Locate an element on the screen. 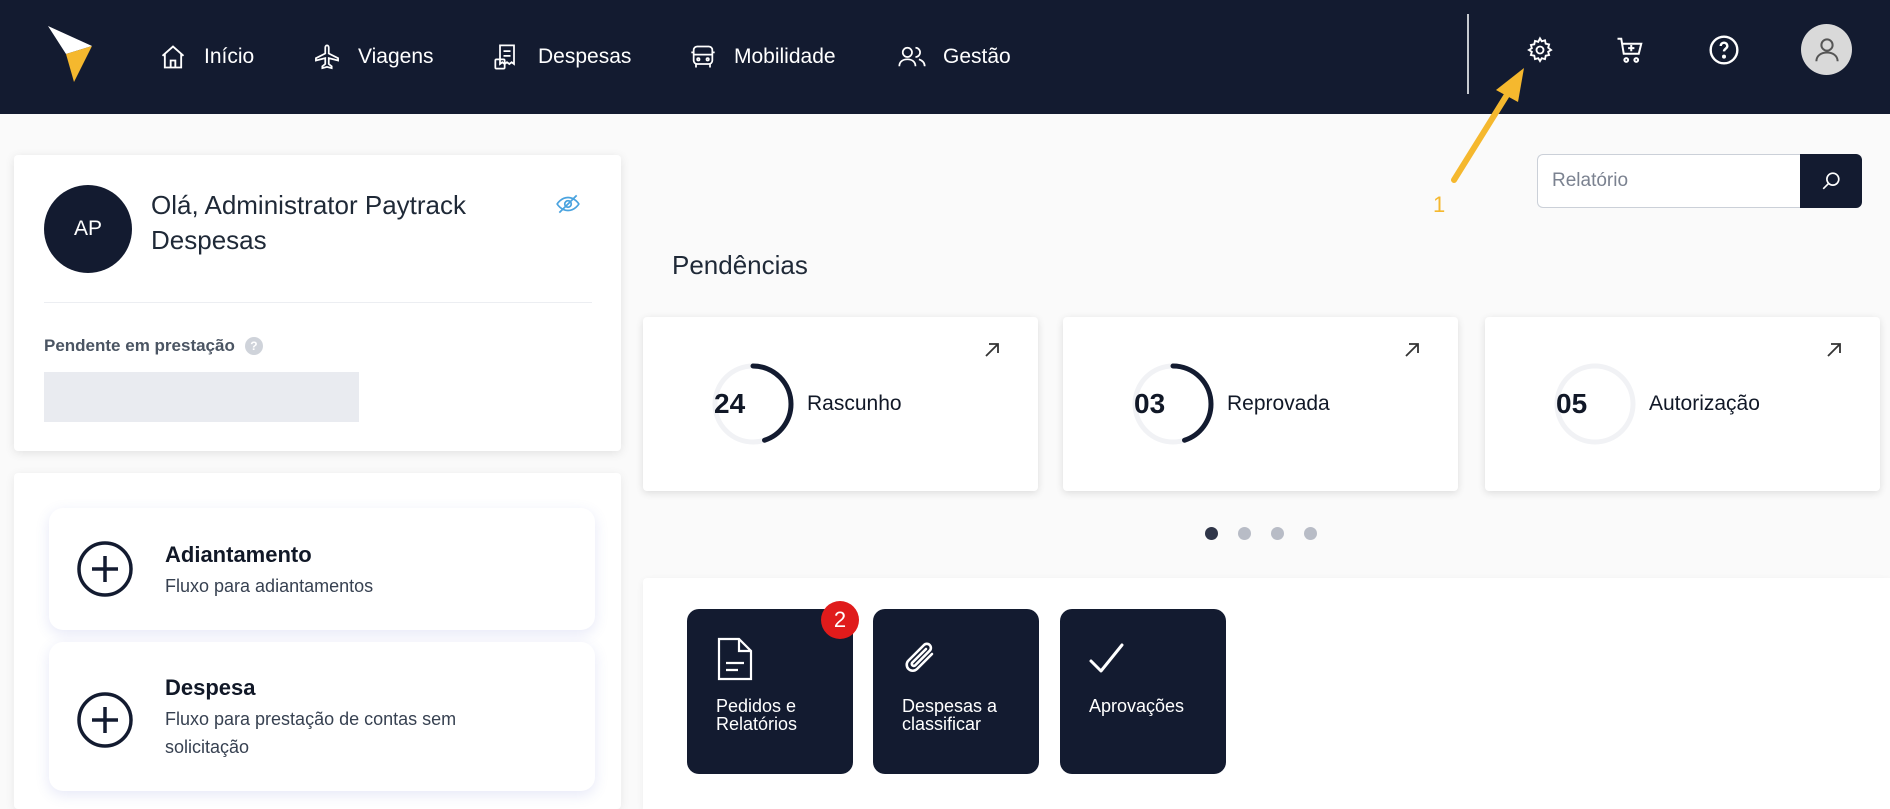 Image resolution: width=1890 pixels, height=809 pixels. report-search-box is located at coordinates (1669, 181).